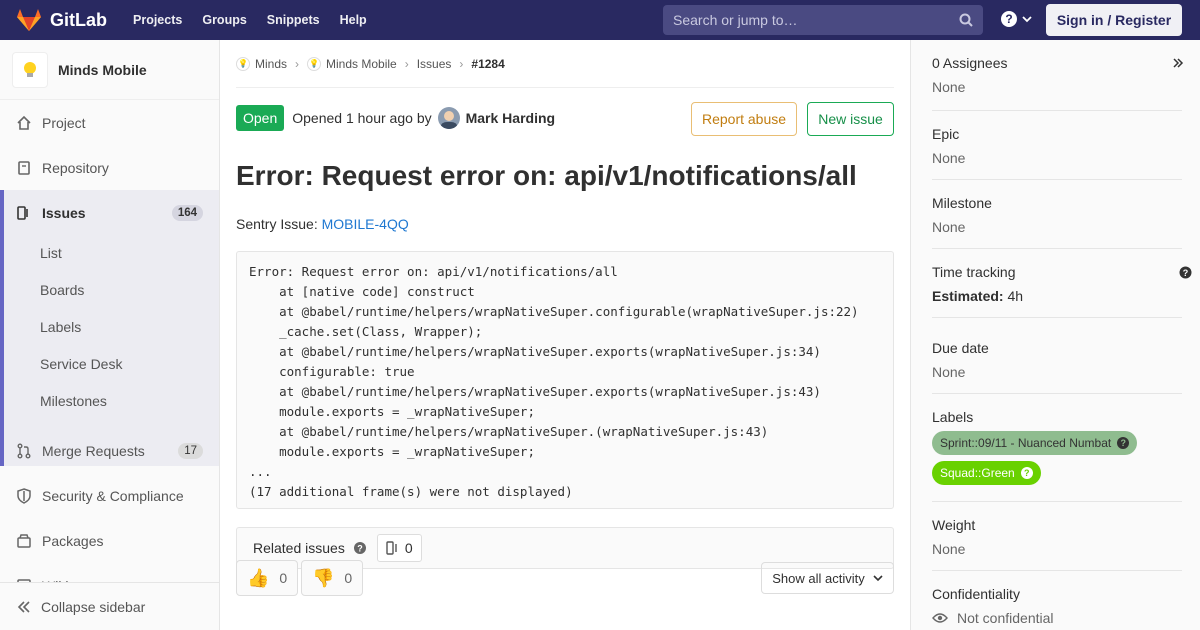  Describe the element at coordinates (109, 70) in the screenshot. I see `project-header: Minds Mobile` at that location.